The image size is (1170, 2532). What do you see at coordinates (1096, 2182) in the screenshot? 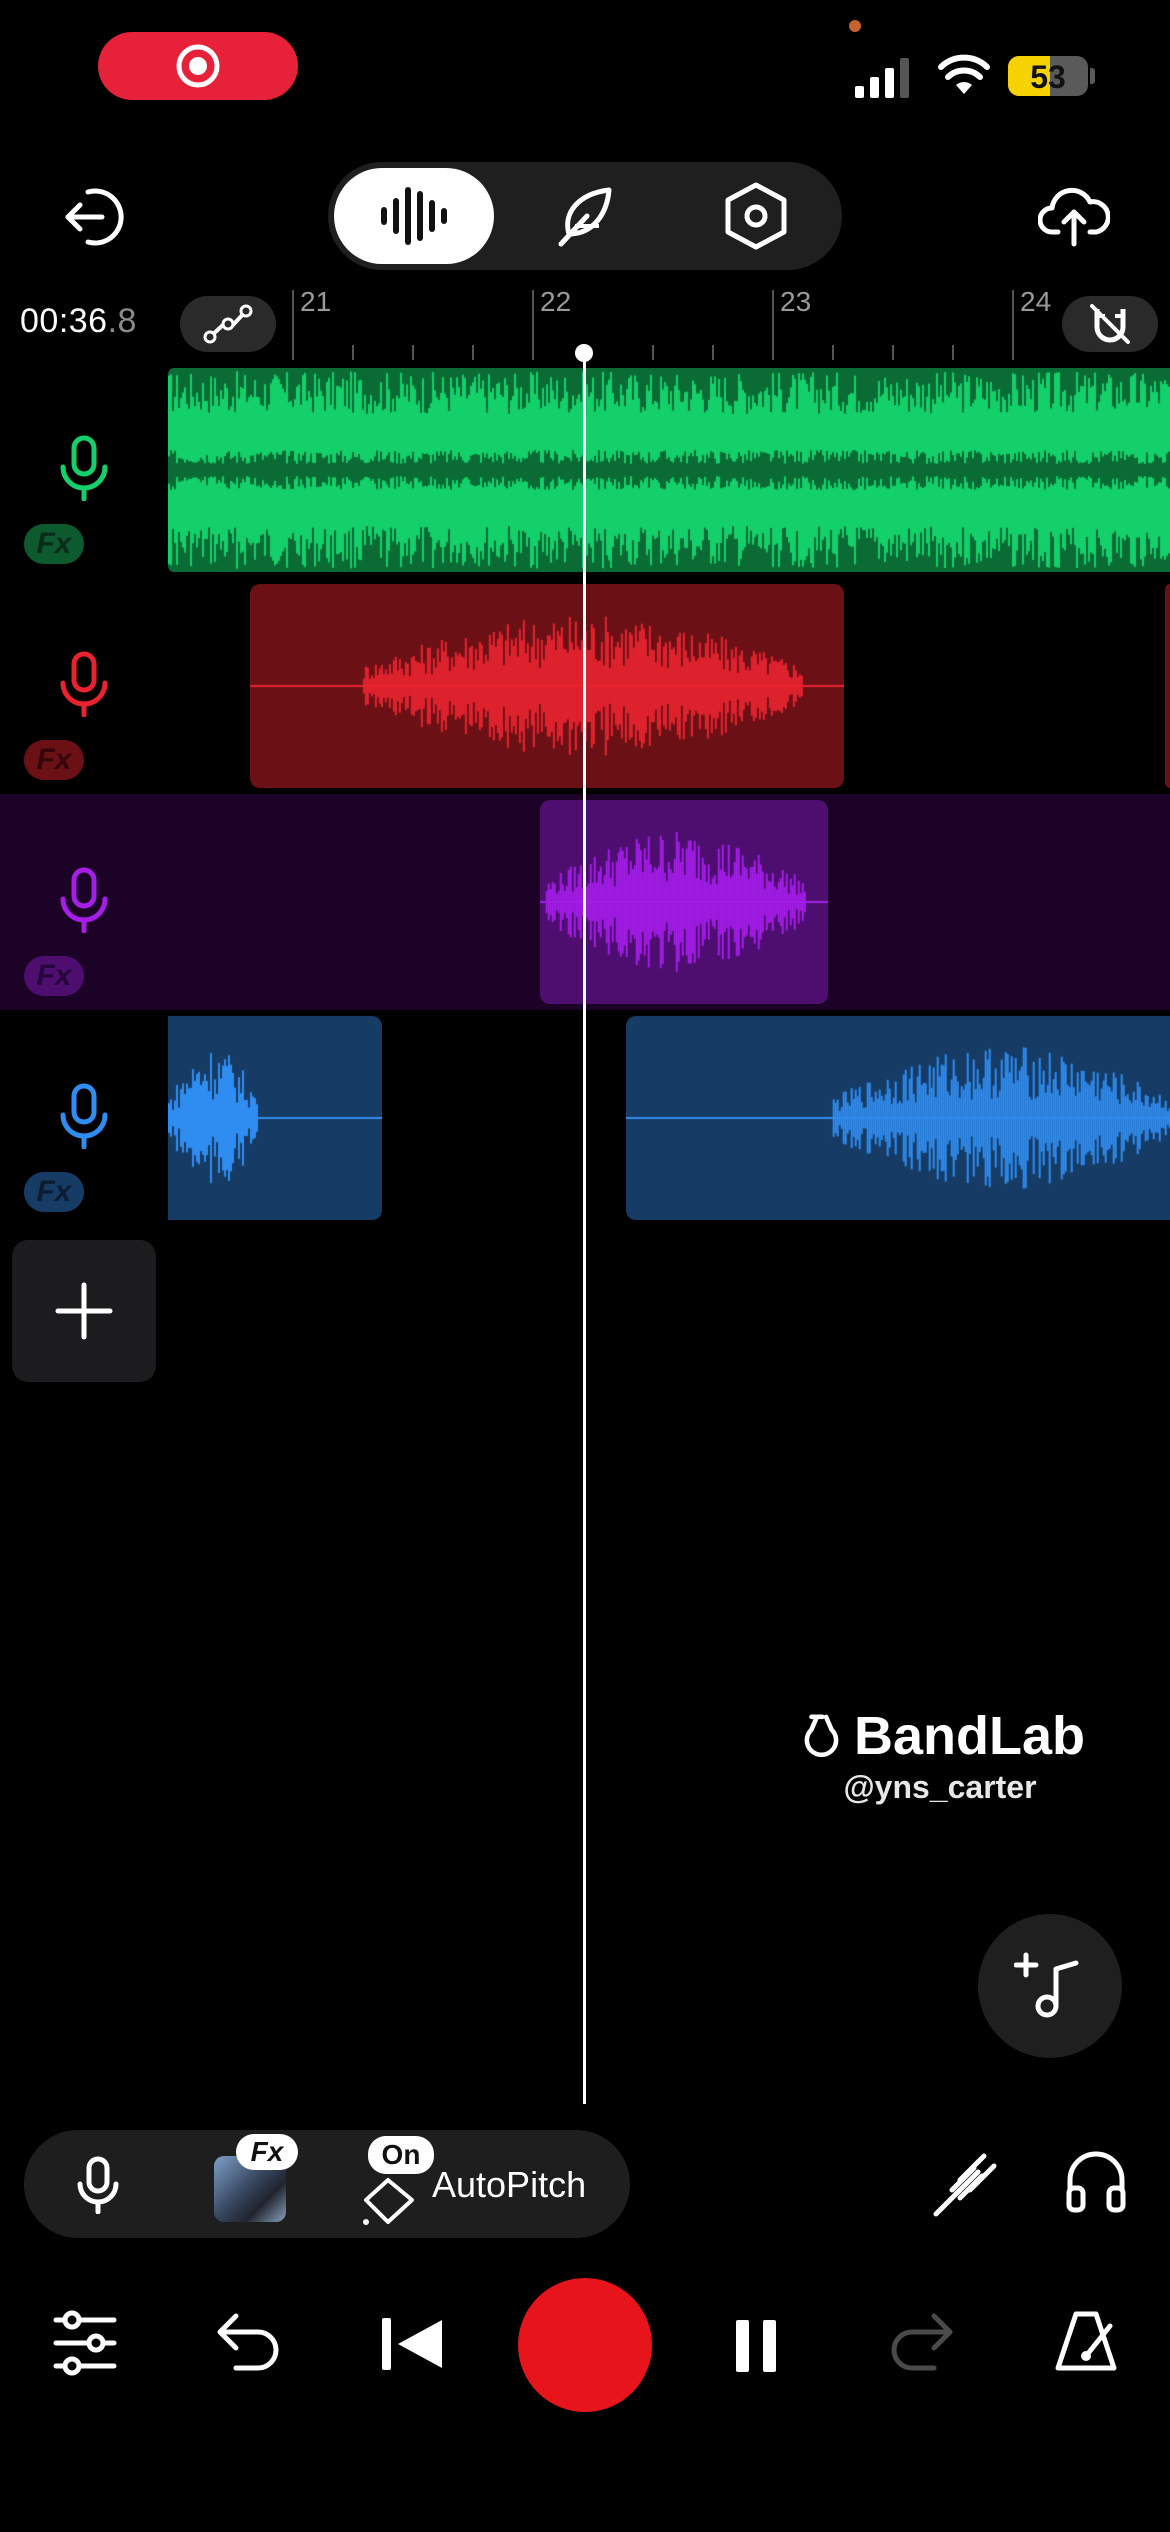
I see `headphones-icon` at bounding box center [1096, 2182].